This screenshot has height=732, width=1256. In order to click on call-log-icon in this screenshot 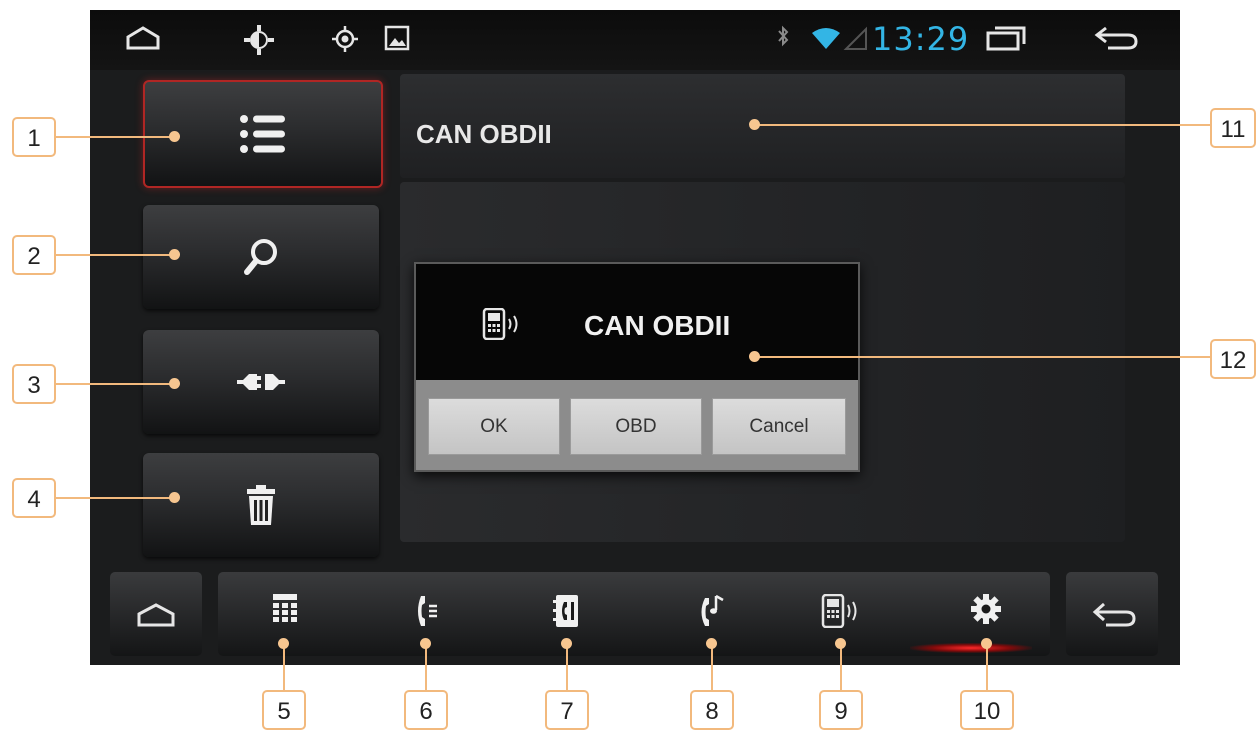, I will do `click(427, 611)`.